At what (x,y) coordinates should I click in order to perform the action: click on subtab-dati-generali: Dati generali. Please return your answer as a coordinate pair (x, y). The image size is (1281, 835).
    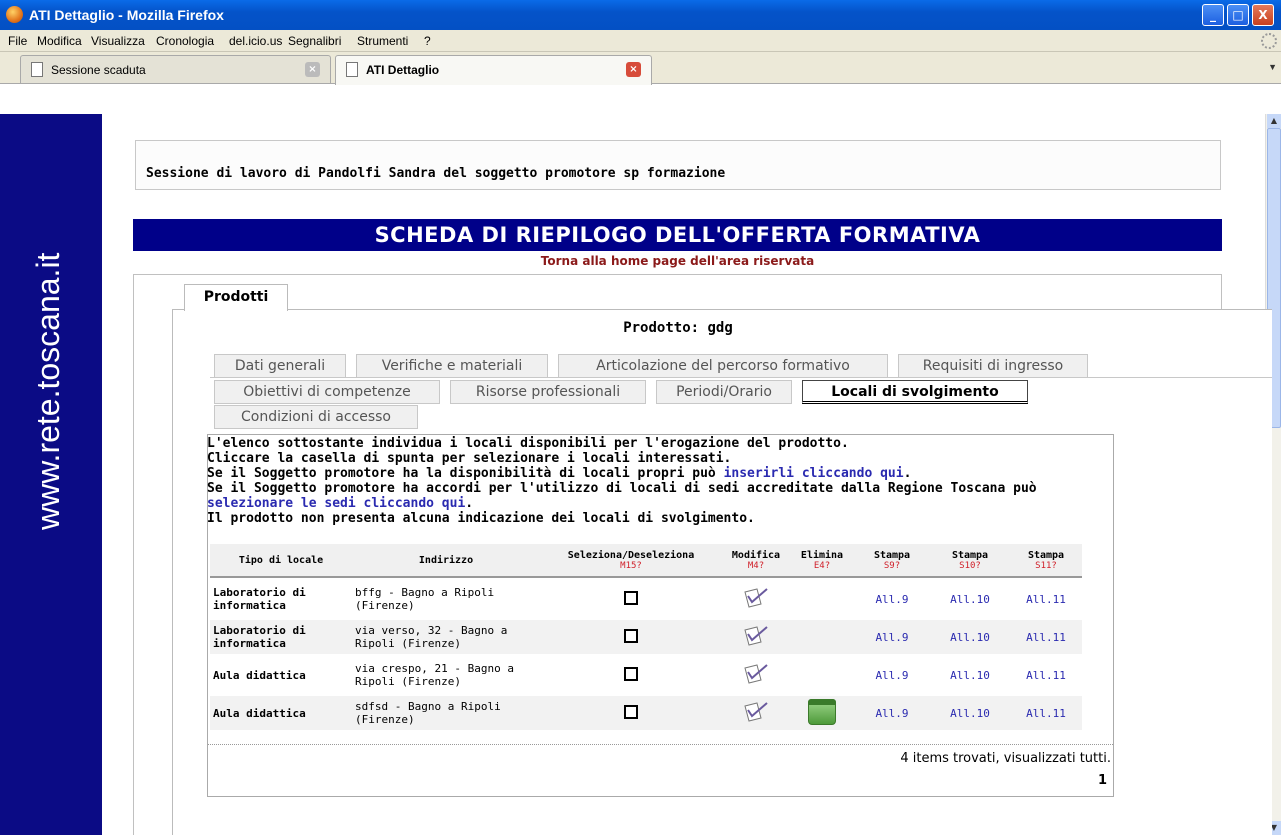
    Looking at the image, I should click on (280, 366).